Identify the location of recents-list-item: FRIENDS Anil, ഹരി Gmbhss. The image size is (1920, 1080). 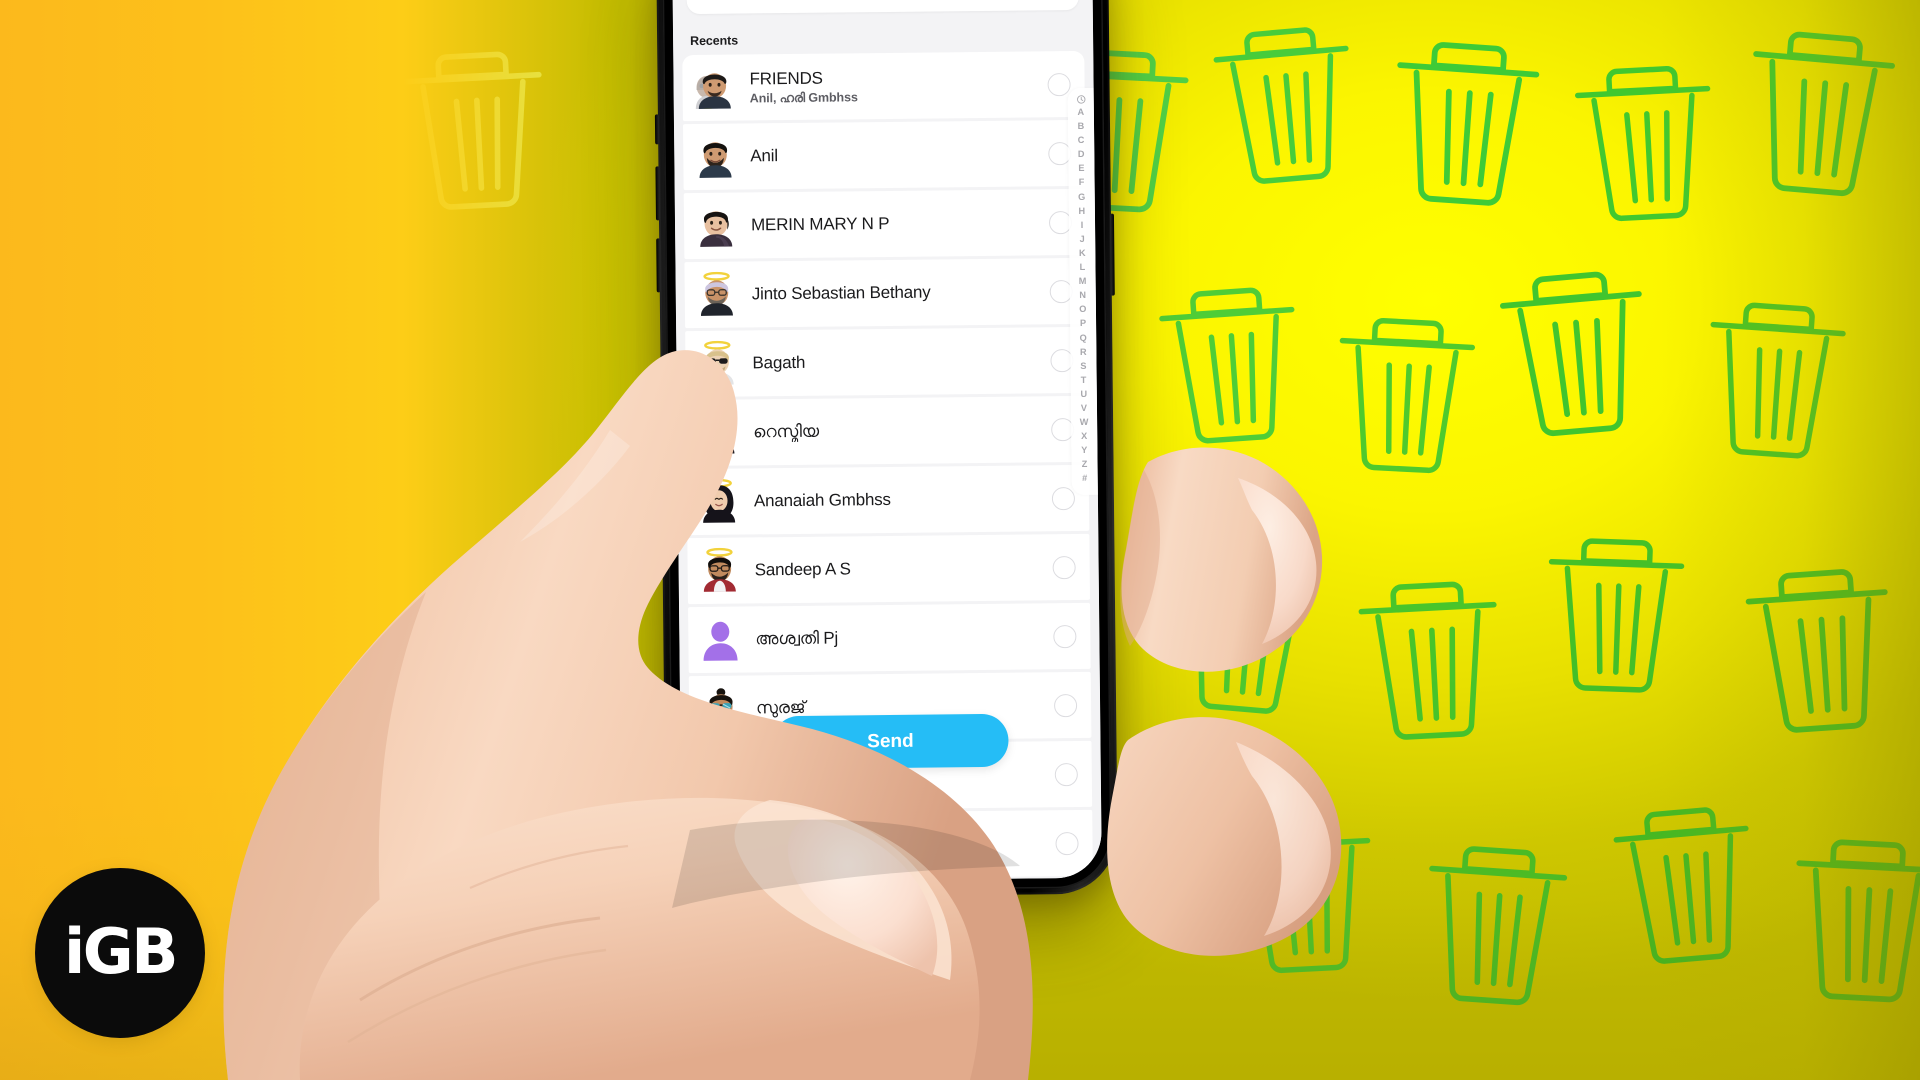
(883, 86).